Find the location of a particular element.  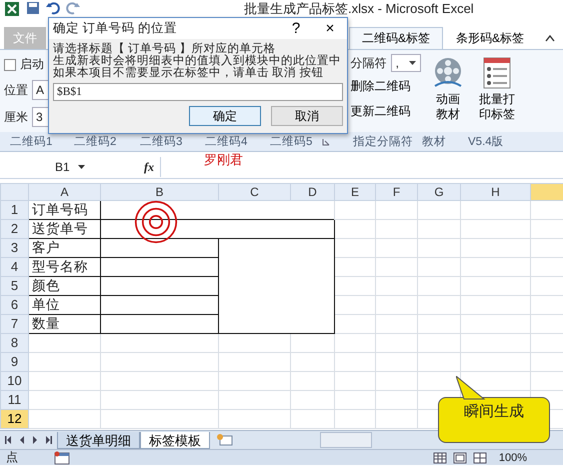

ribbon-group-label: 指定分隔符 is located at coordinates (383, 141).